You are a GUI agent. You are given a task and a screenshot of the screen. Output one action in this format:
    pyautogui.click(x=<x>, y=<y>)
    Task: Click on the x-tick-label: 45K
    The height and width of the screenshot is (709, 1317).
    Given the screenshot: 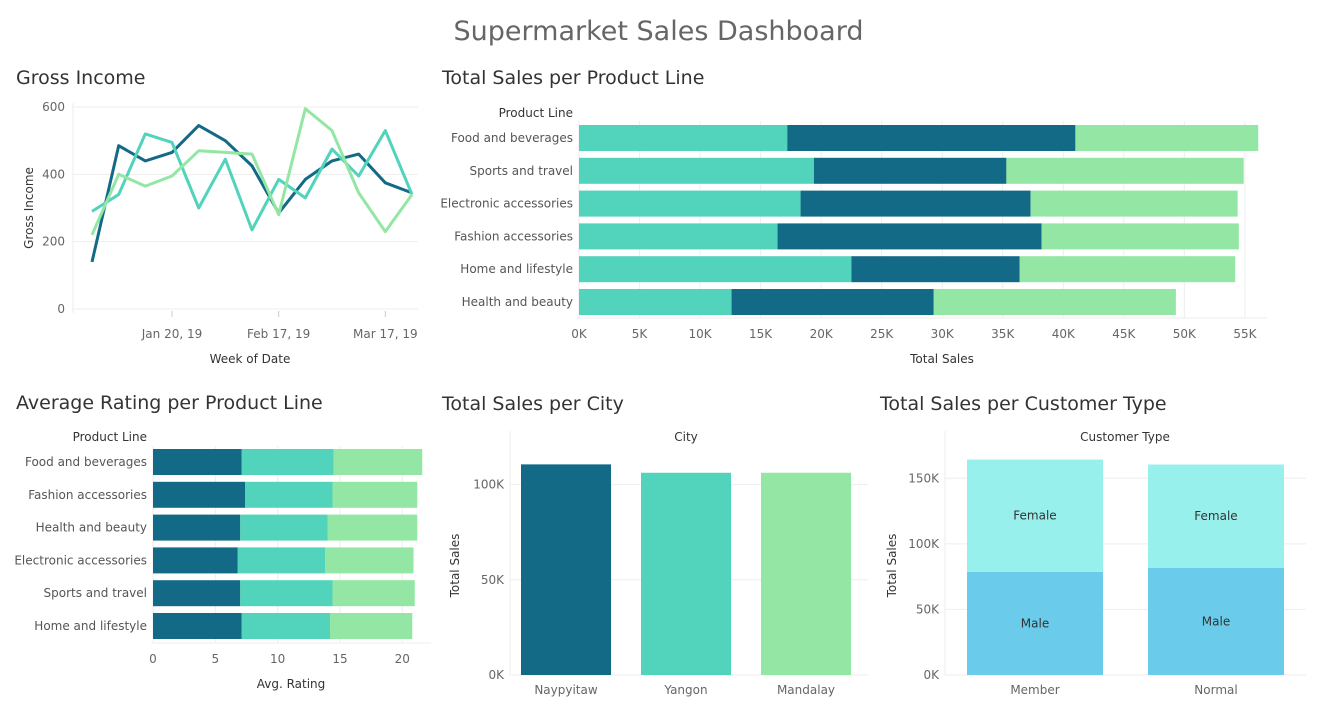 What is the action you would take?
    pyautogui.click(x=1124, y=334)
    